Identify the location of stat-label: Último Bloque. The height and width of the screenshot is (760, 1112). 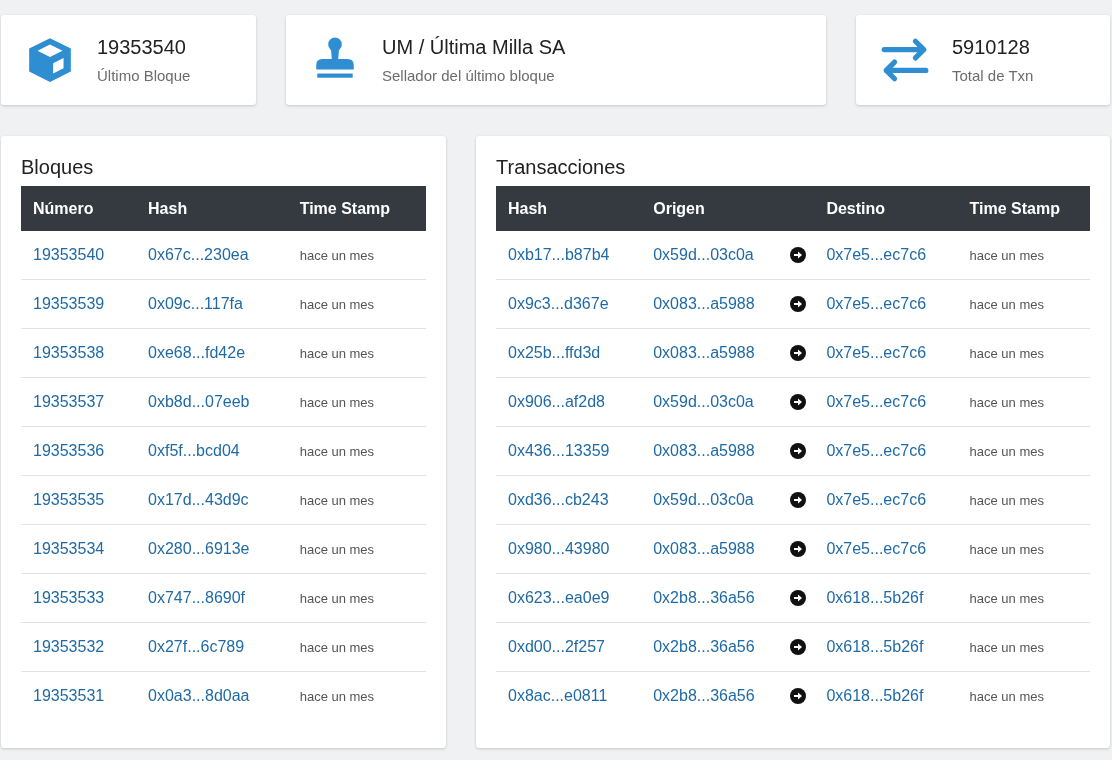
(144, 75).